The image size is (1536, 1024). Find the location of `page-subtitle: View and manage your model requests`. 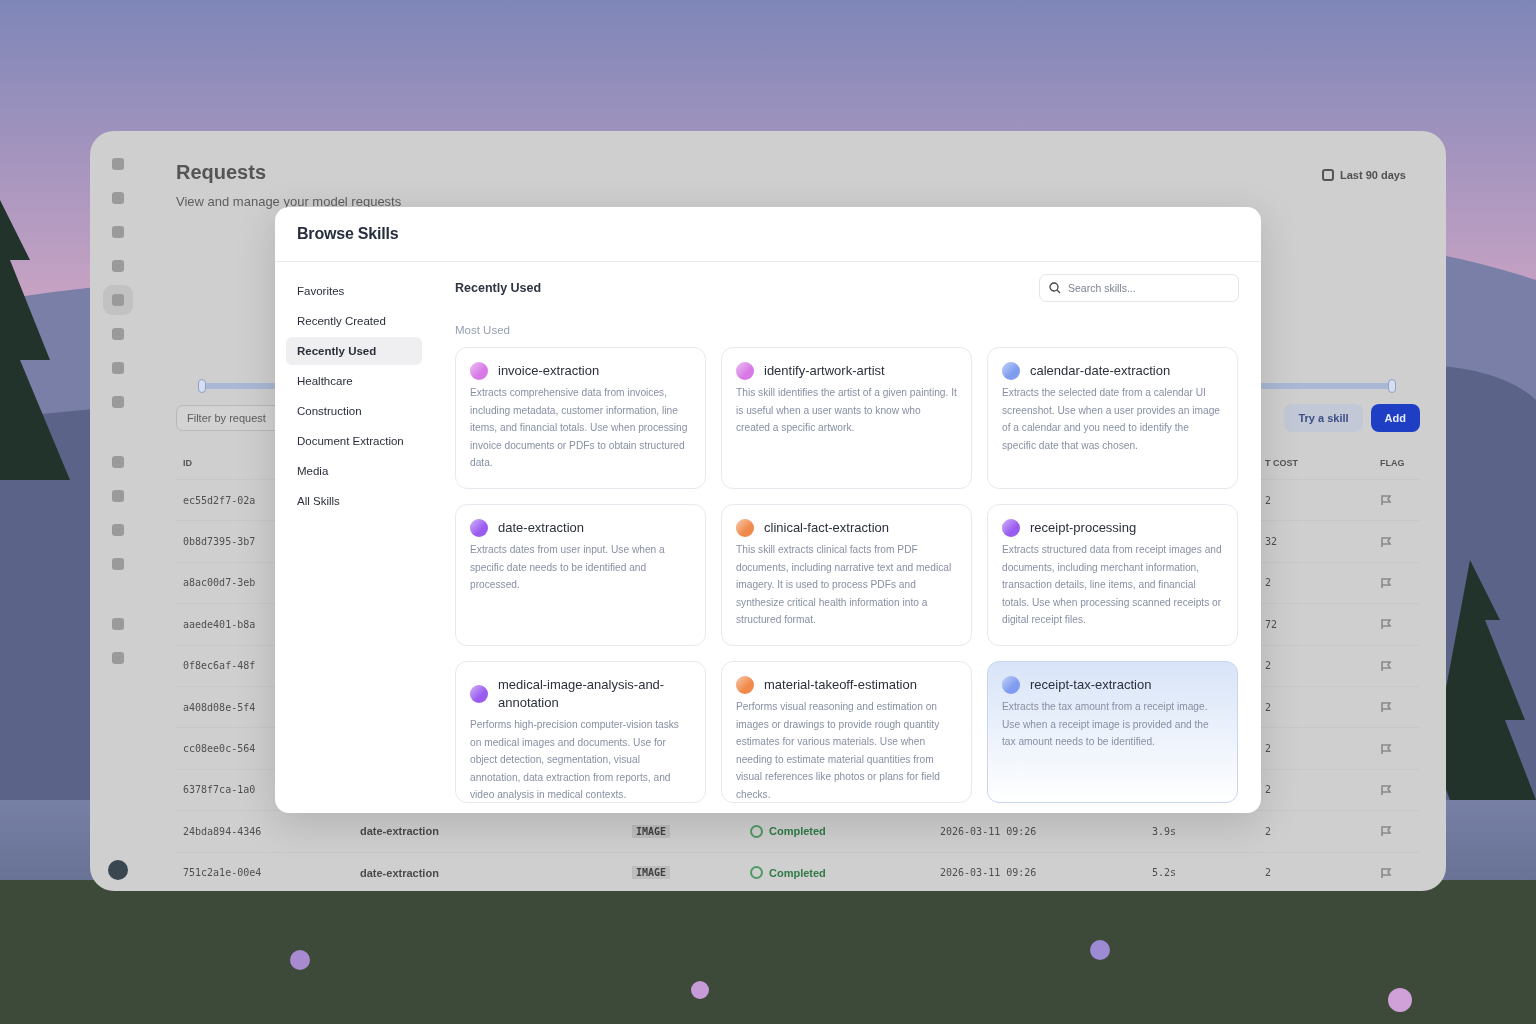

page-subtitle: View and manage your model requests is located at coordinates (289, 201).